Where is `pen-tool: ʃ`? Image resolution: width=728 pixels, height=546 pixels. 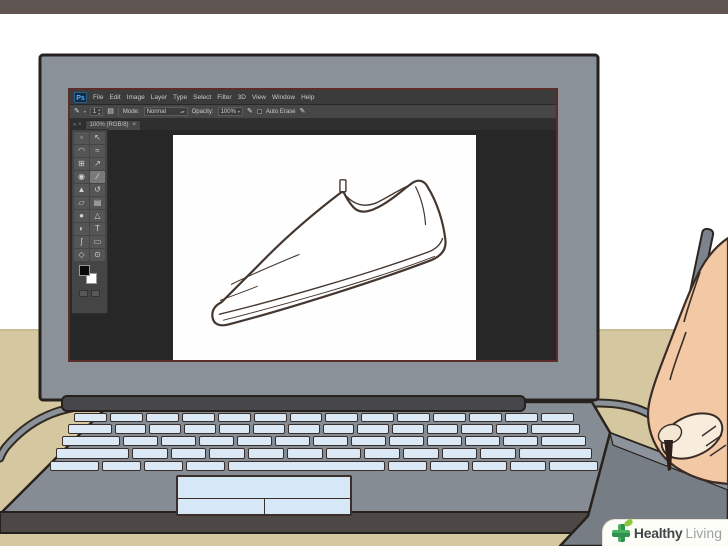 pen-tool: ʃ is located at coordinates (81, 242).